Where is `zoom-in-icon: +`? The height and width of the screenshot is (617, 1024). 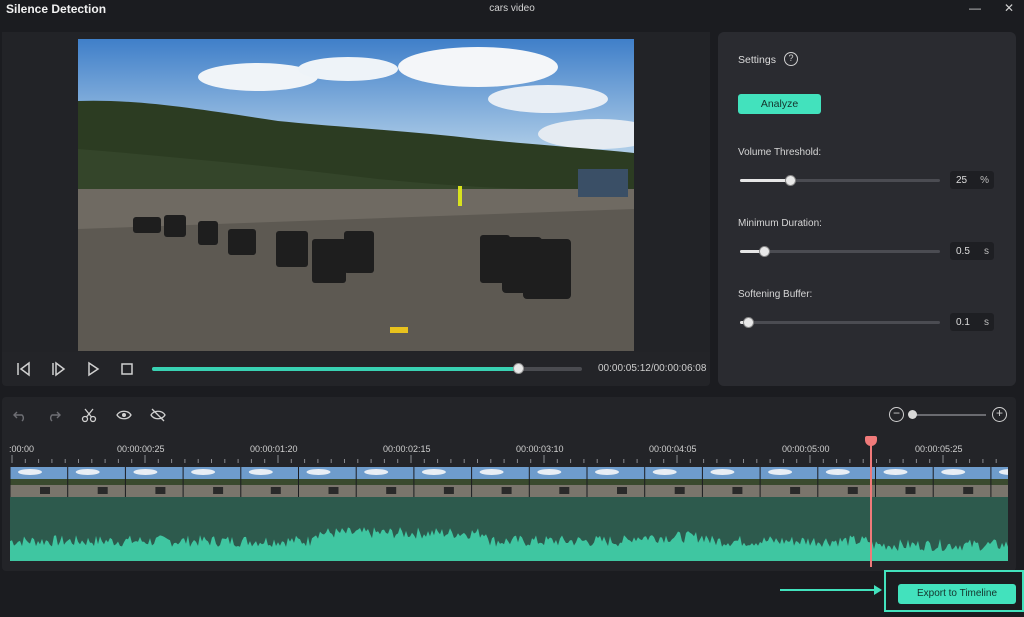 zoom-in-icon: + is located at coordinates (999, 414).